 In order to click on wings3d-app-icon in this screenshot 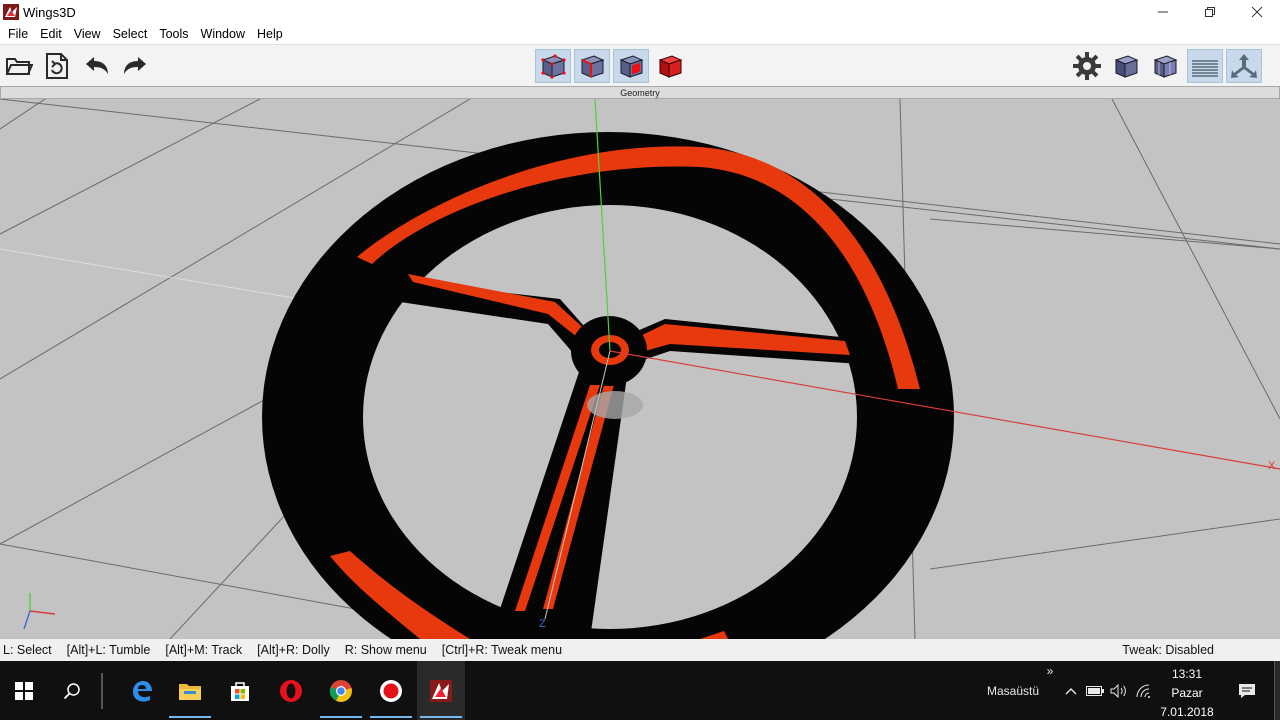, I will do `click(11, 12)`.